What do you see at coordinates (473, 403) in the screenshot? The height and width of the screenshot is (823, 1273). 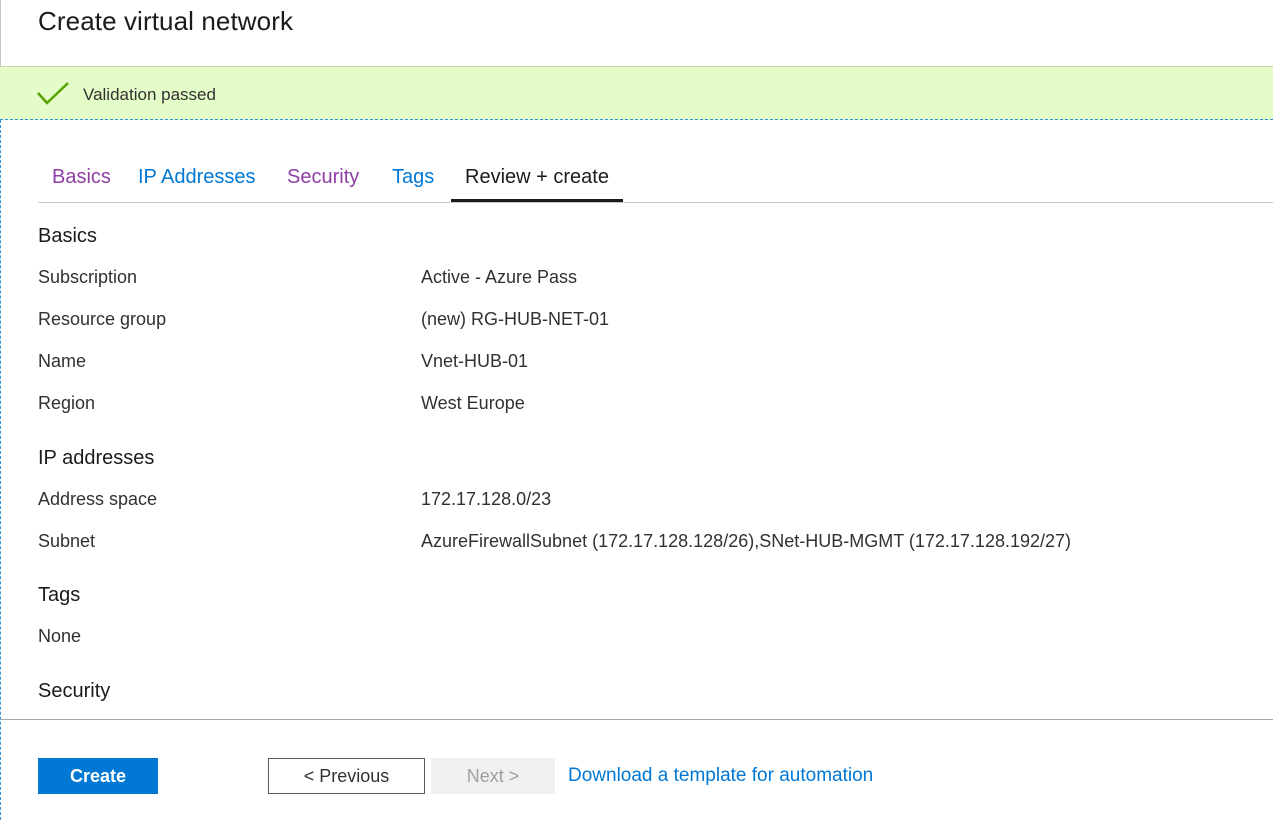 I see `region-value: West Europe` at bounding box center [473, 403].